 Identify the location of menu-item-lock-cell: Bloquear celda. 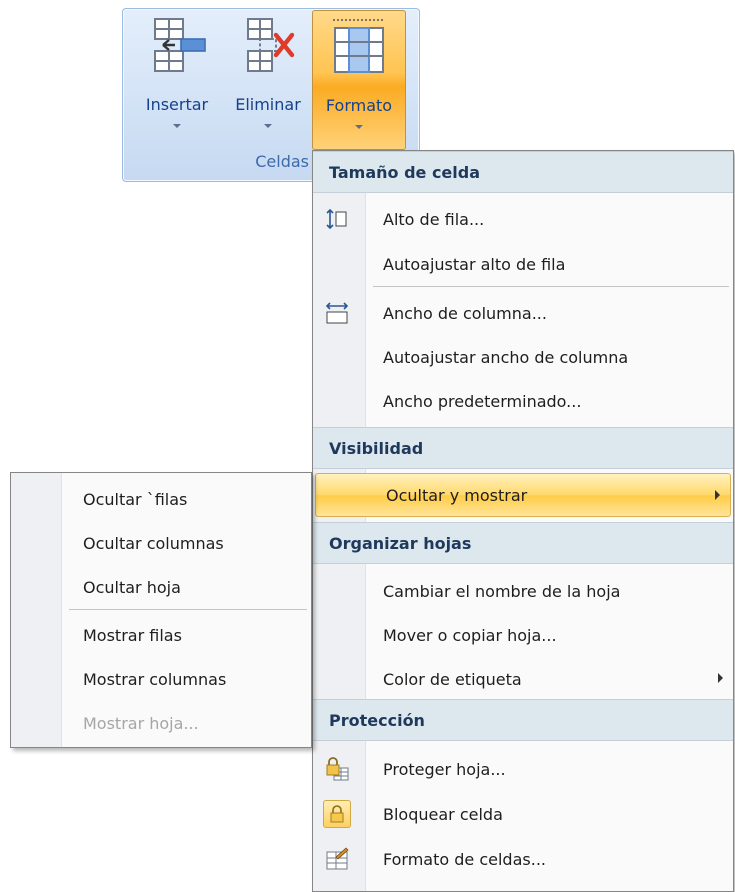
(523, 814).